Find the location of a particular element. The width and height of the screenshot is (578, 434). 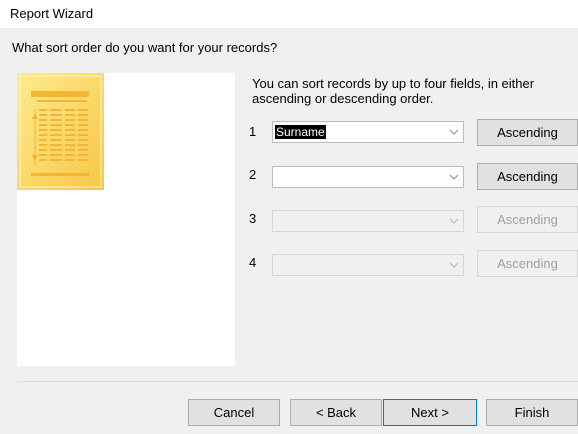

next-button: Next > is located at coordinates (430, 412).